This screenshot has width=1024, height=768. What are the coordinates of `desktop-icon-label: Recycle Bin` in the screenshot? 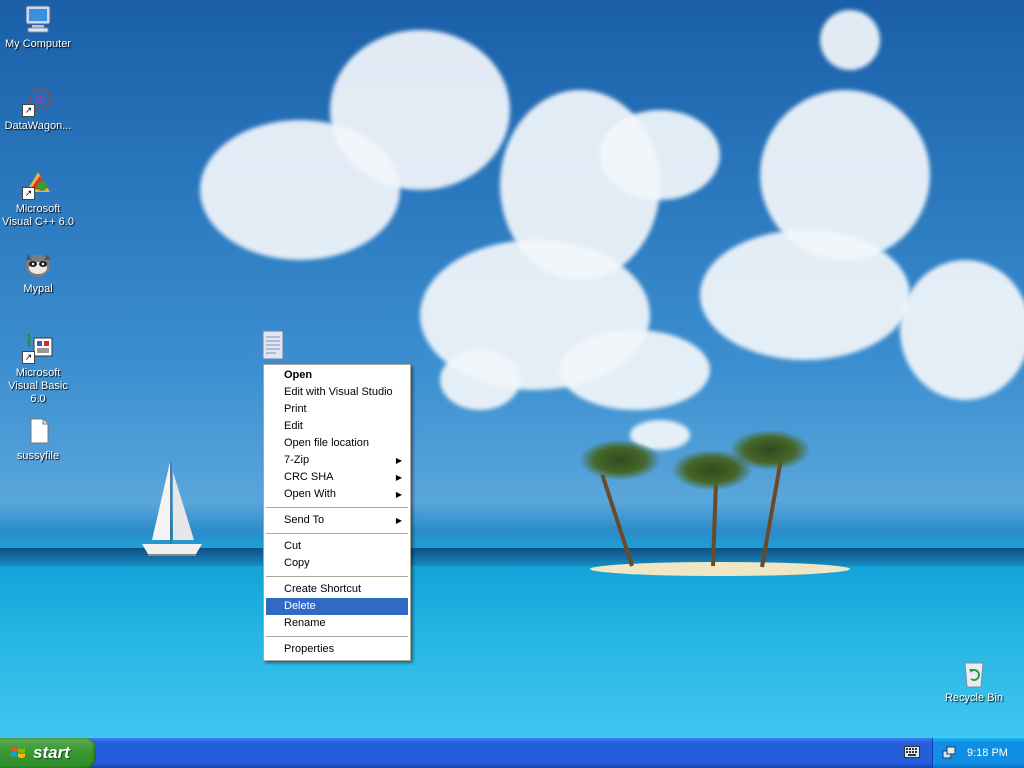 It's located at (974, 698).